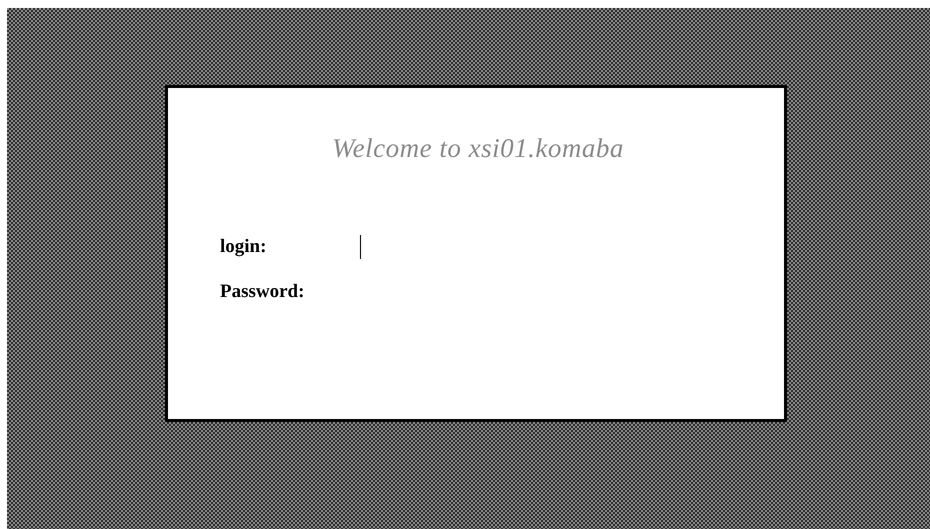 The height and width of the screenshot is (529, 930). I want to click on welcome-title: Welcome to xsi01.komaba, so click(478, 148).